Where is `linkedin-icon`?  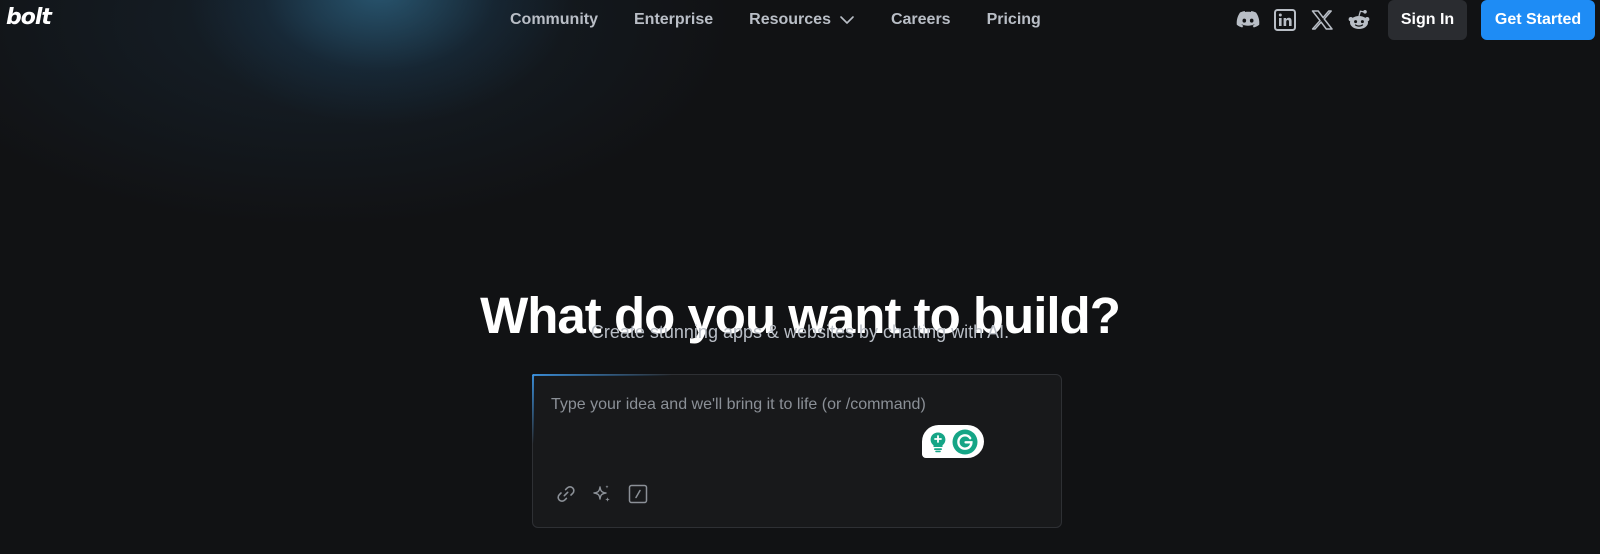 linkedin-icon is located at coordinates (1285, 20).